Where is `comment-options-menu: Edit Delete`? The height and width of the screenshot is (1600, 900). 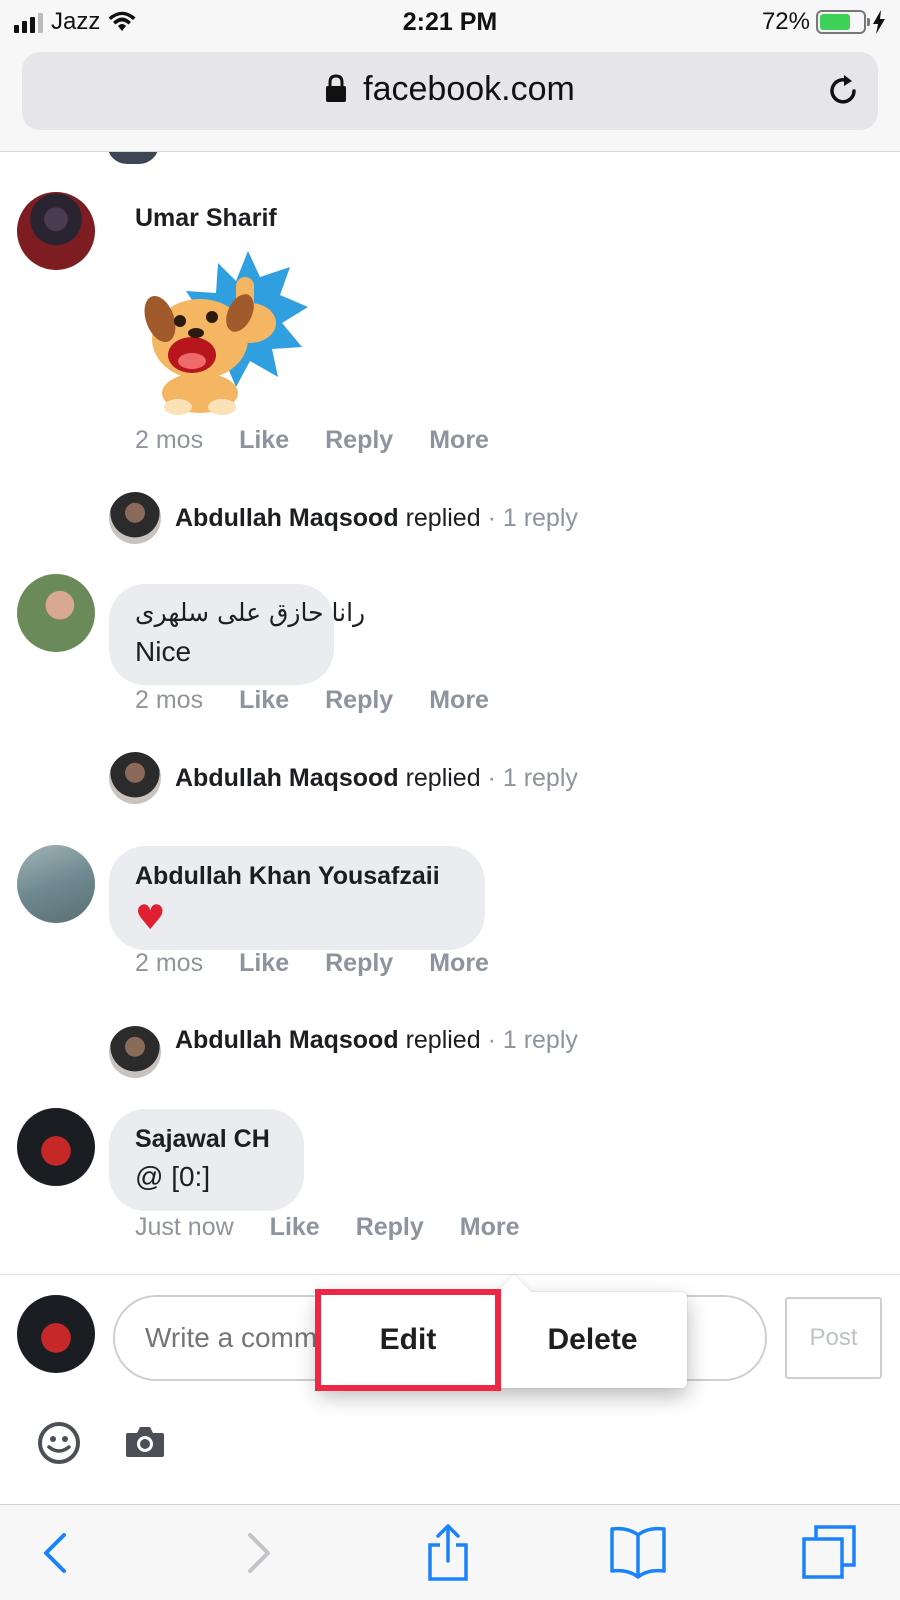 comment-options-menu: Edit Delete is located at coordinates (501, 1340).